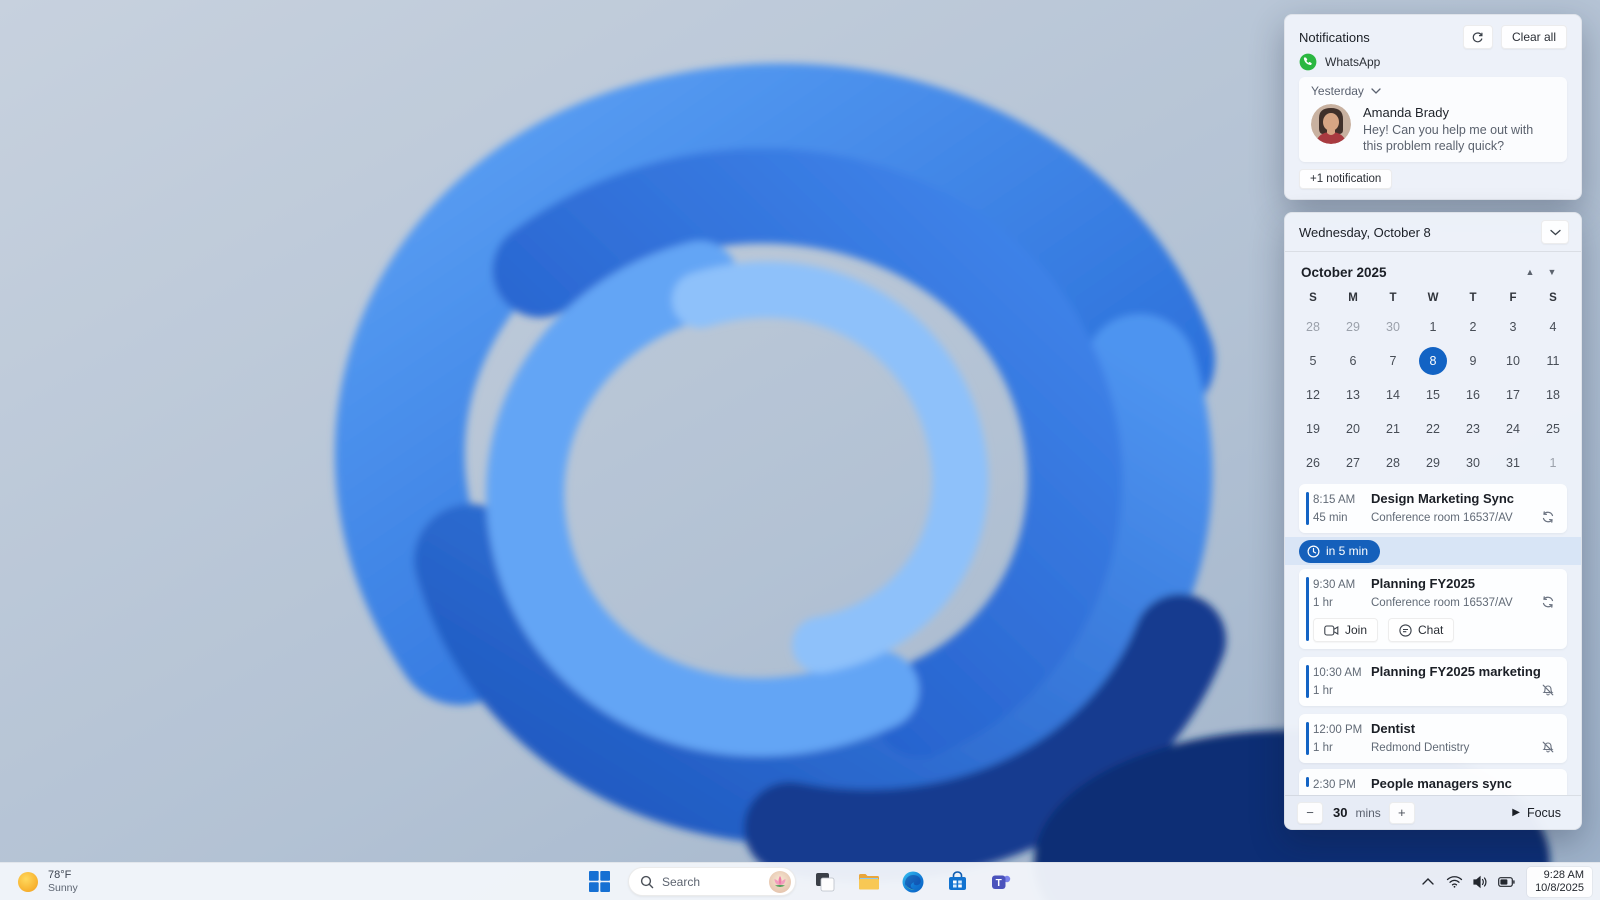 Image resolution: width=1600 pixels, height=900 pixels. Describe the element at coordinates (1513, 361) in the screenshot. I see `calendar-day: 10` at that location.